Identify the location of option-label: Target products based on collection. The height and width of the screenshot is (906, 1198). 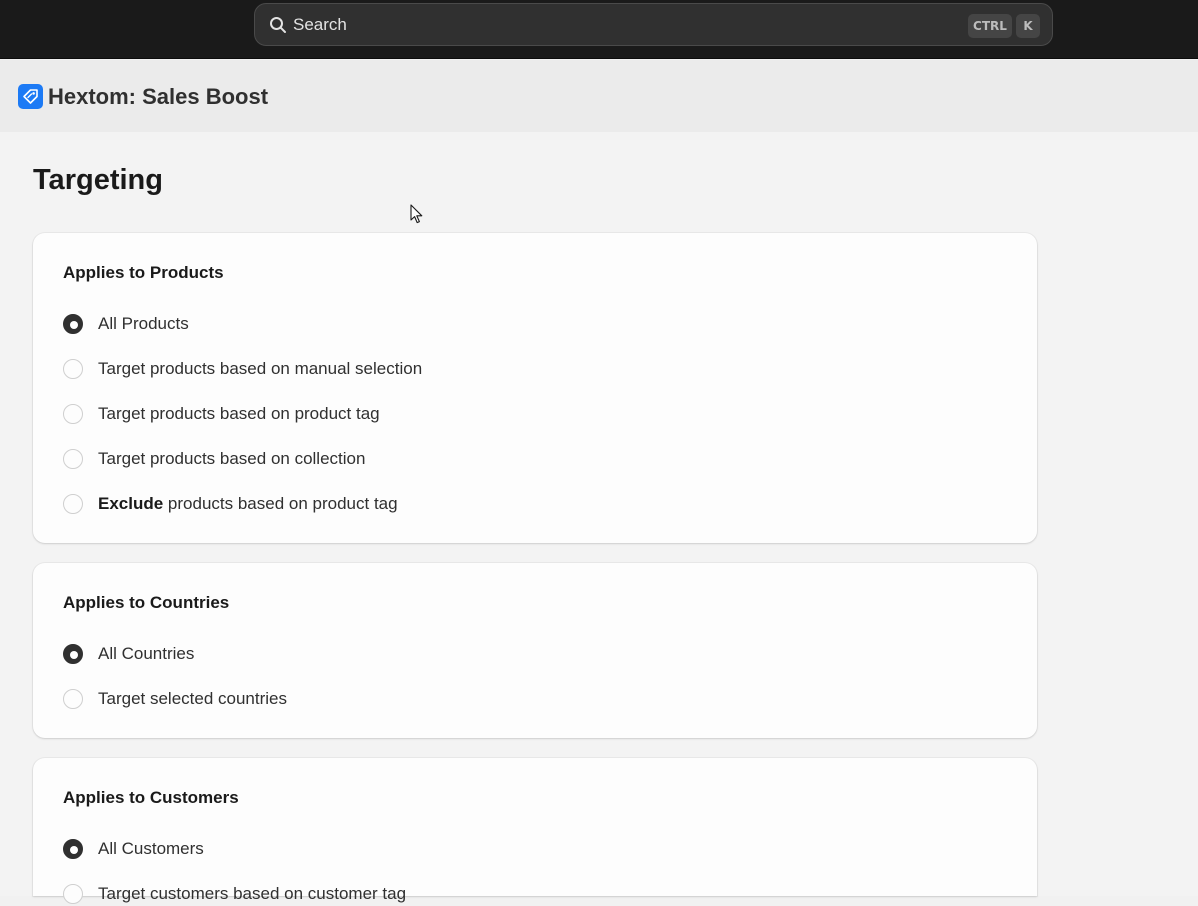
(232, 458).